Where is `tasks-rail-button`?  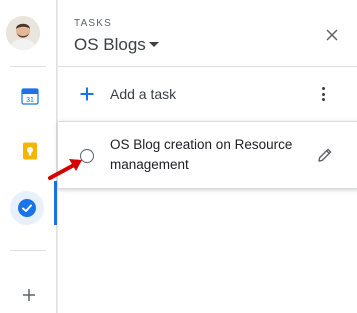 tasks-rail-button is located at coordinates (27, 208).